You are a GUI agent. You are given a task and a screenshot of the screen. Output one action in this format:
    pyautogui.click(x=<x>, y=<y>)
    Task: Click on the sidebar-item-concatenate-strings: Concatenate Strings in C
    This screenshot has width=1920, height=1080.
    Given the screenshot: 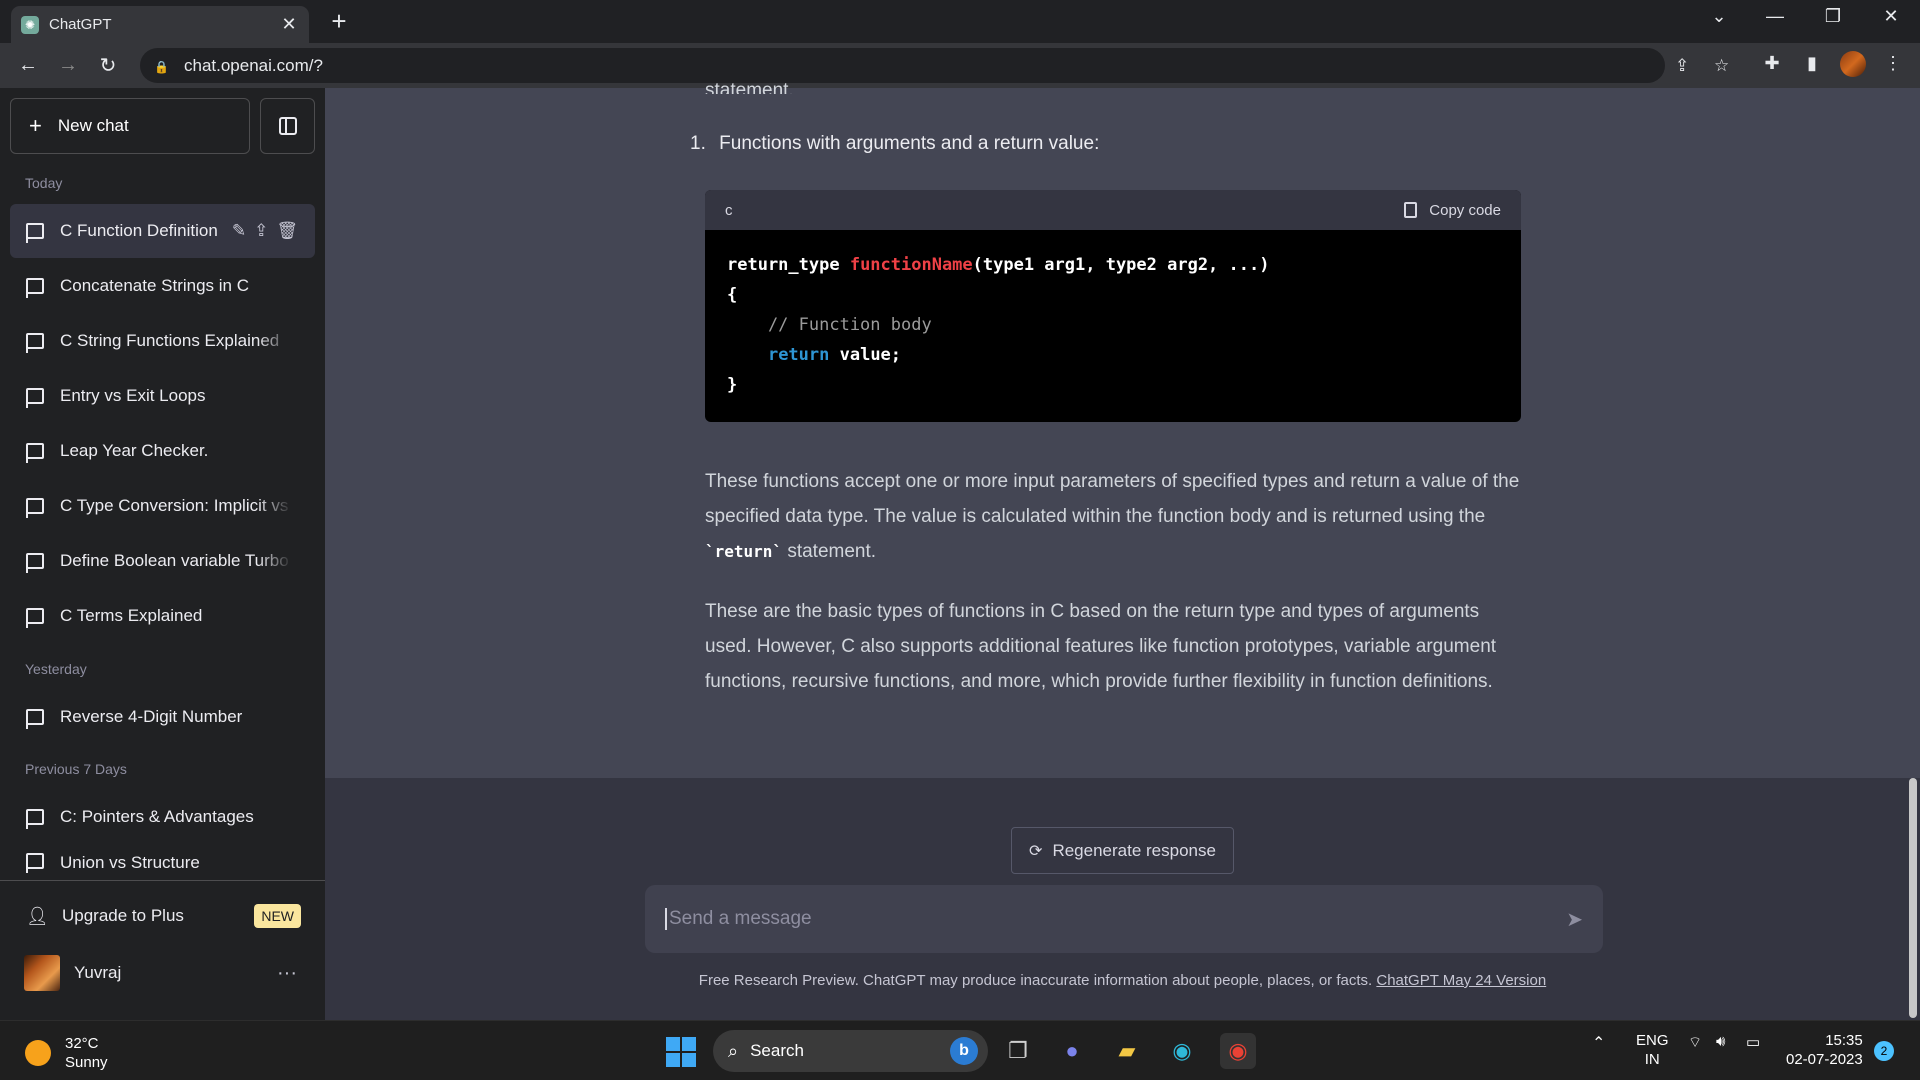 What is the action you would take?
    pyautogui.click(x=162, y=286)
    